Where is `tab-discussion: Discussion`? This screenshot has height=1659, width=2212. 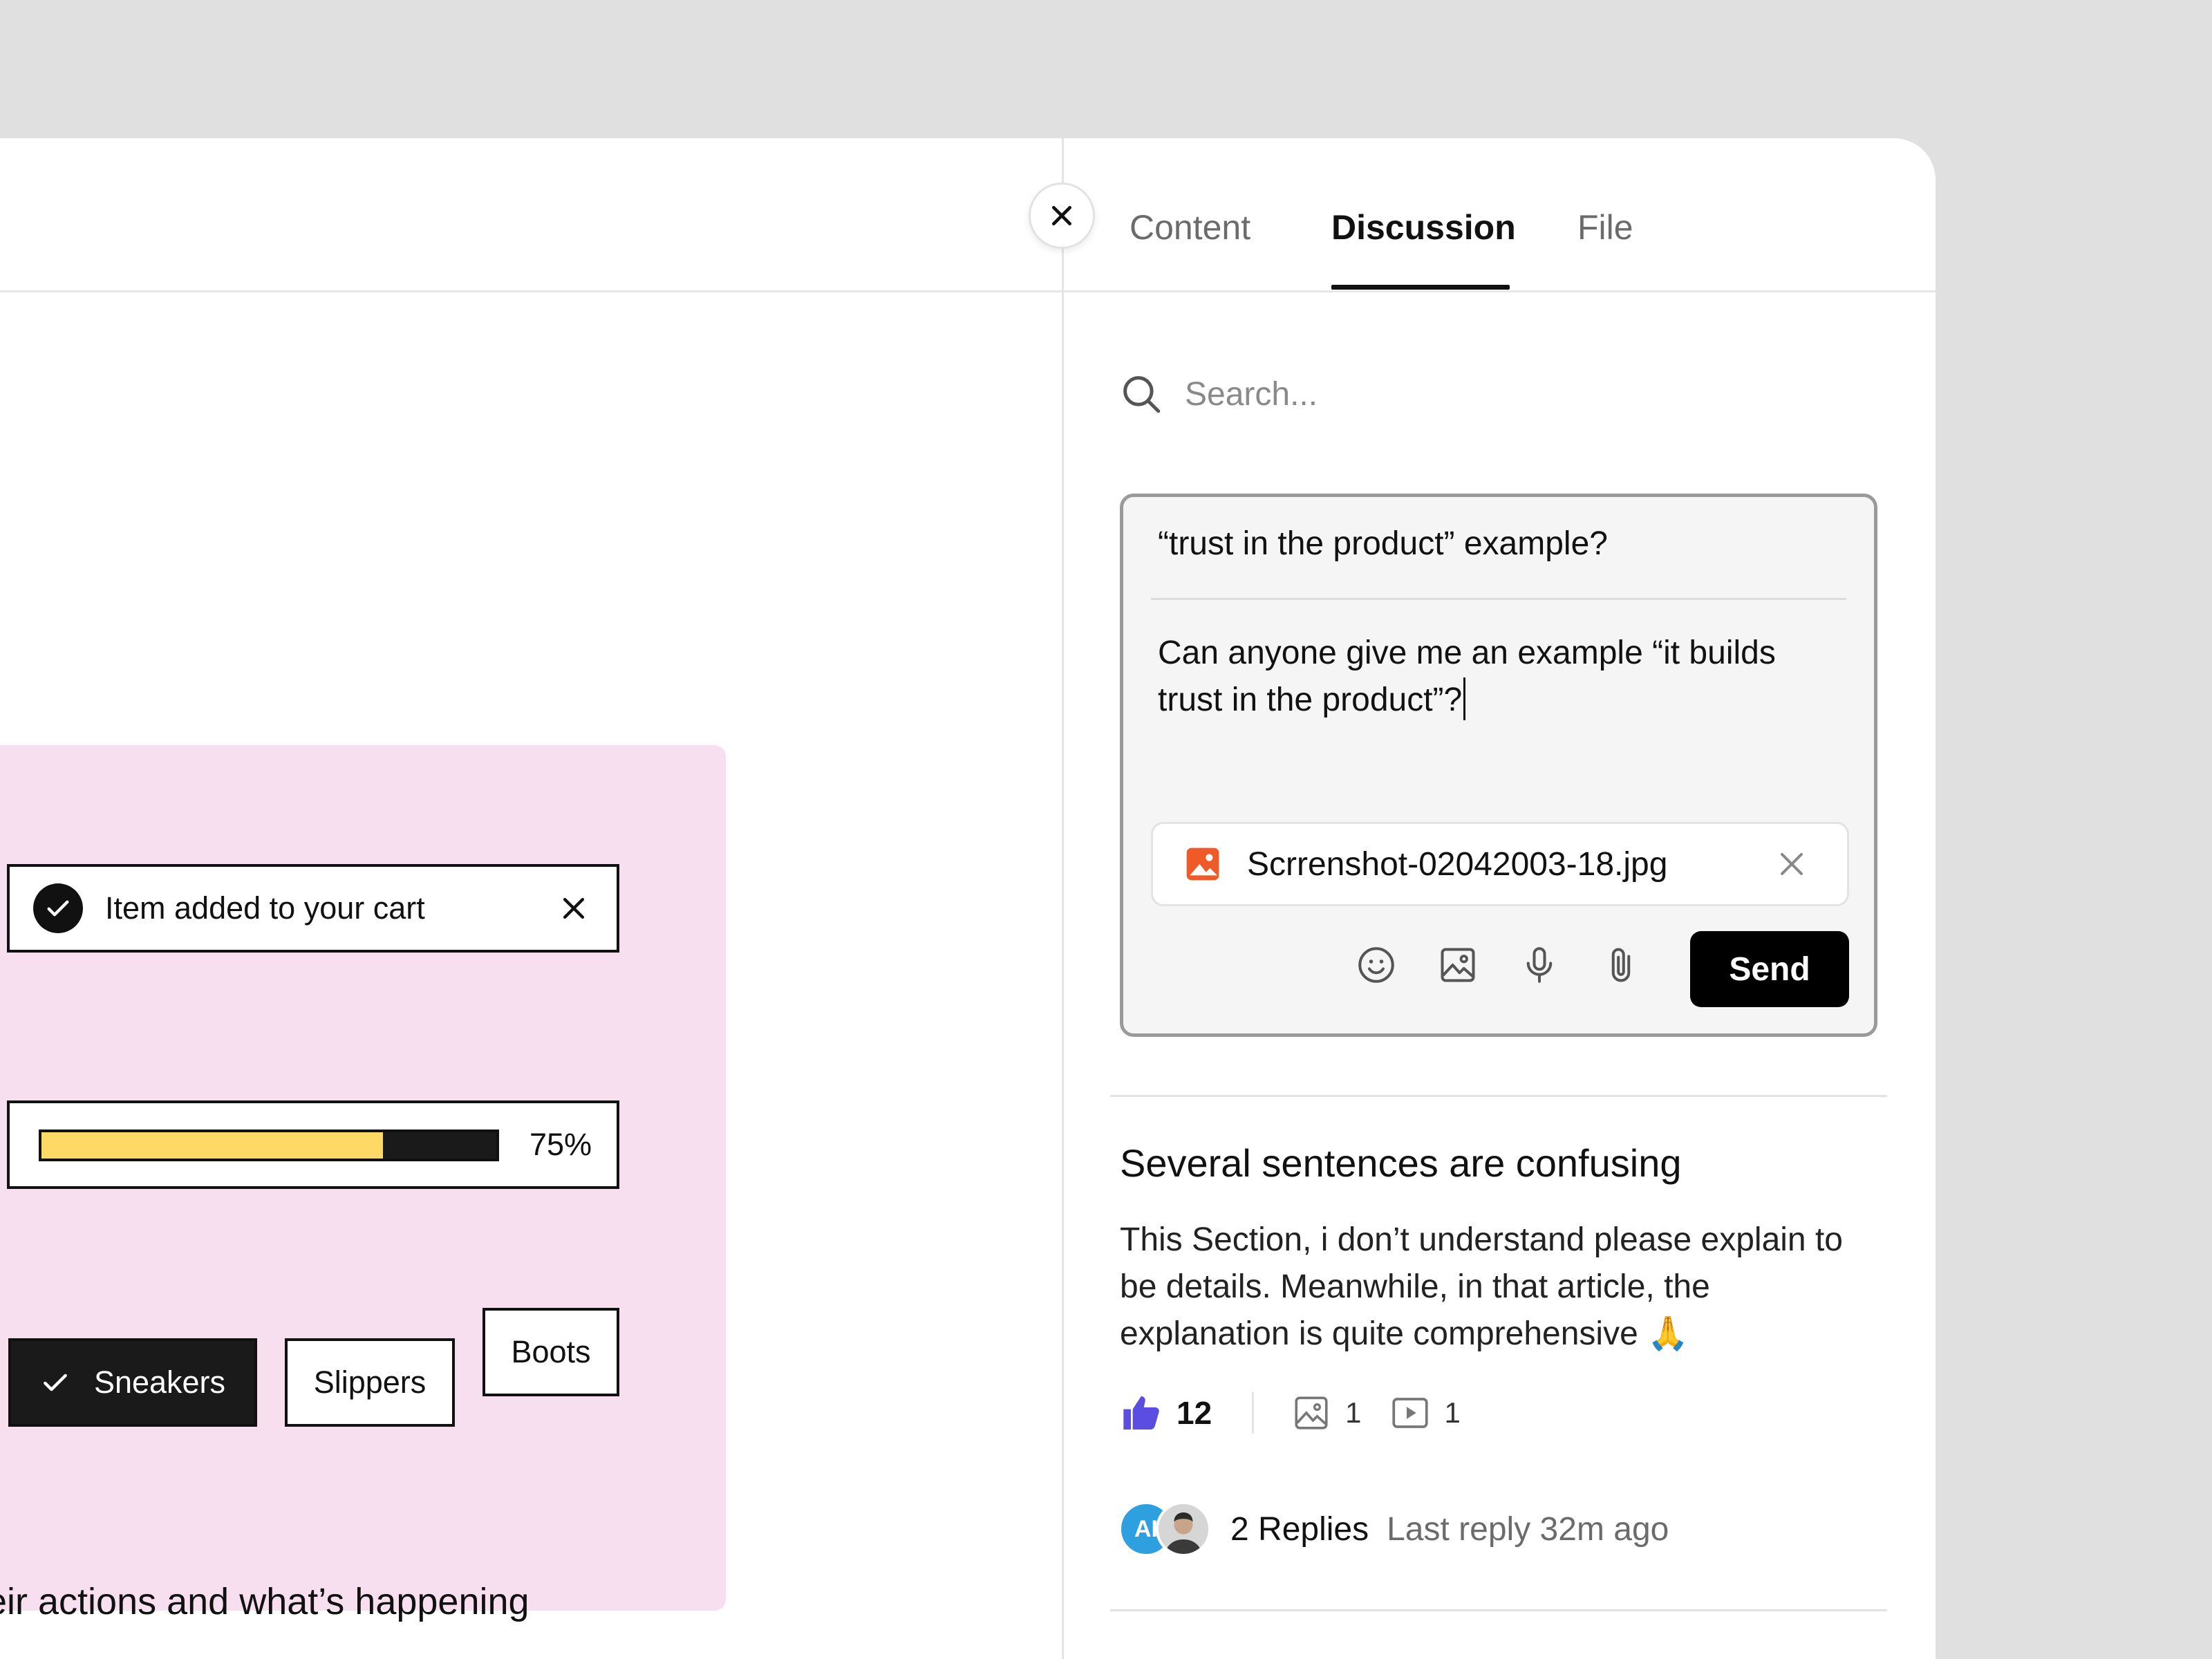
tab-discussion: Discussion is located at coordinates (1423, 227).